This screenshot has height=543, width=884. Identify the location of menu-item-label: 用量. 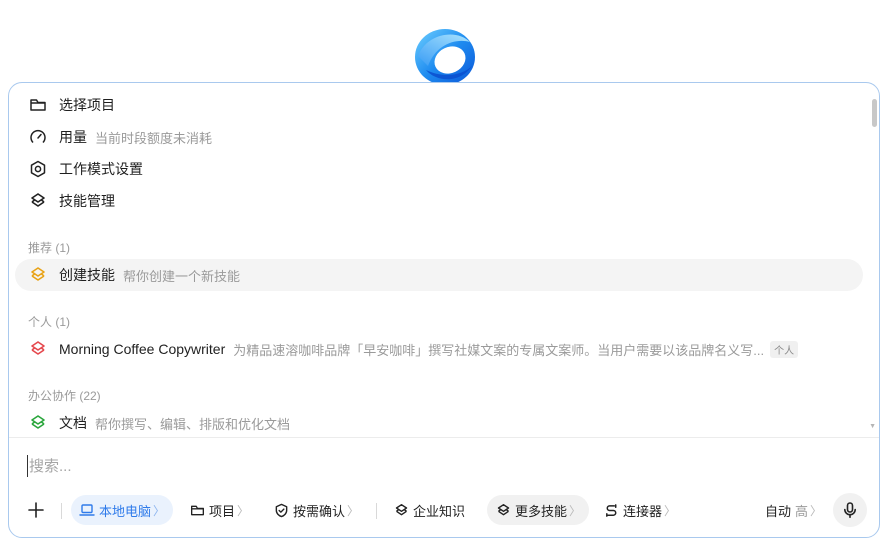
(73, 137).